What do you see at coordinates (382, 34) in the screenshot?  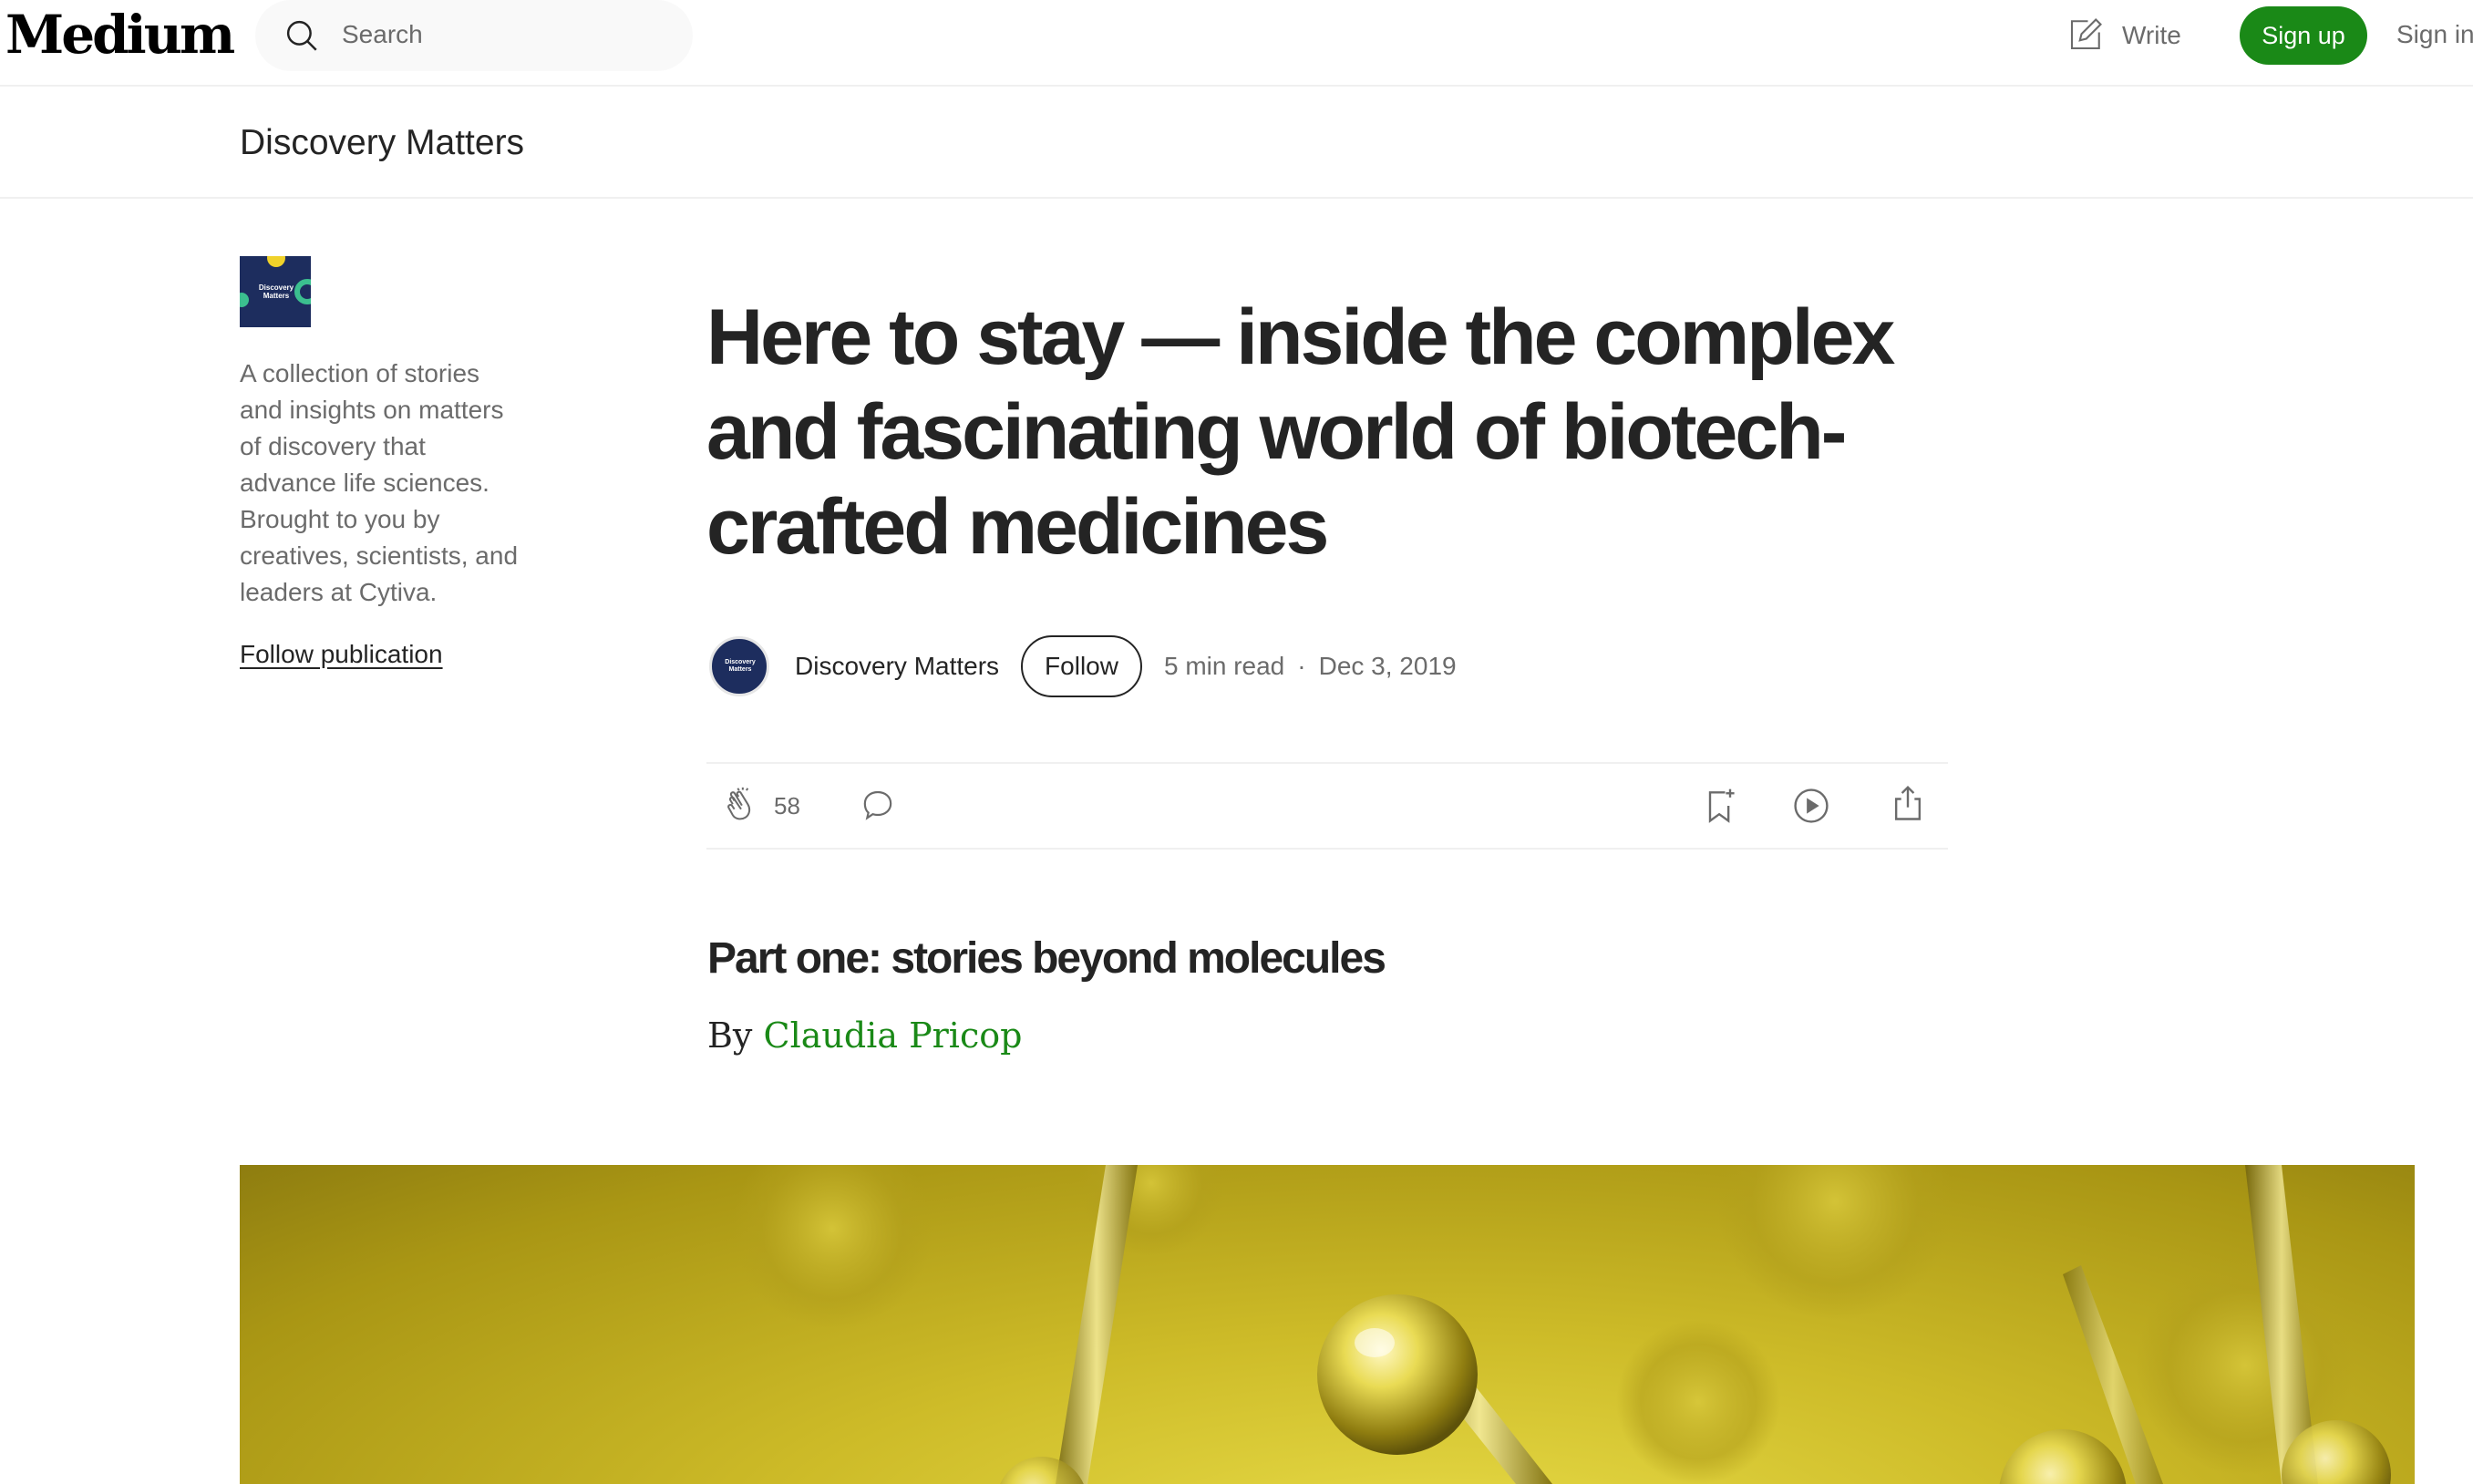 I see `search-placeholder: Search` at bounding box center [382, 34].